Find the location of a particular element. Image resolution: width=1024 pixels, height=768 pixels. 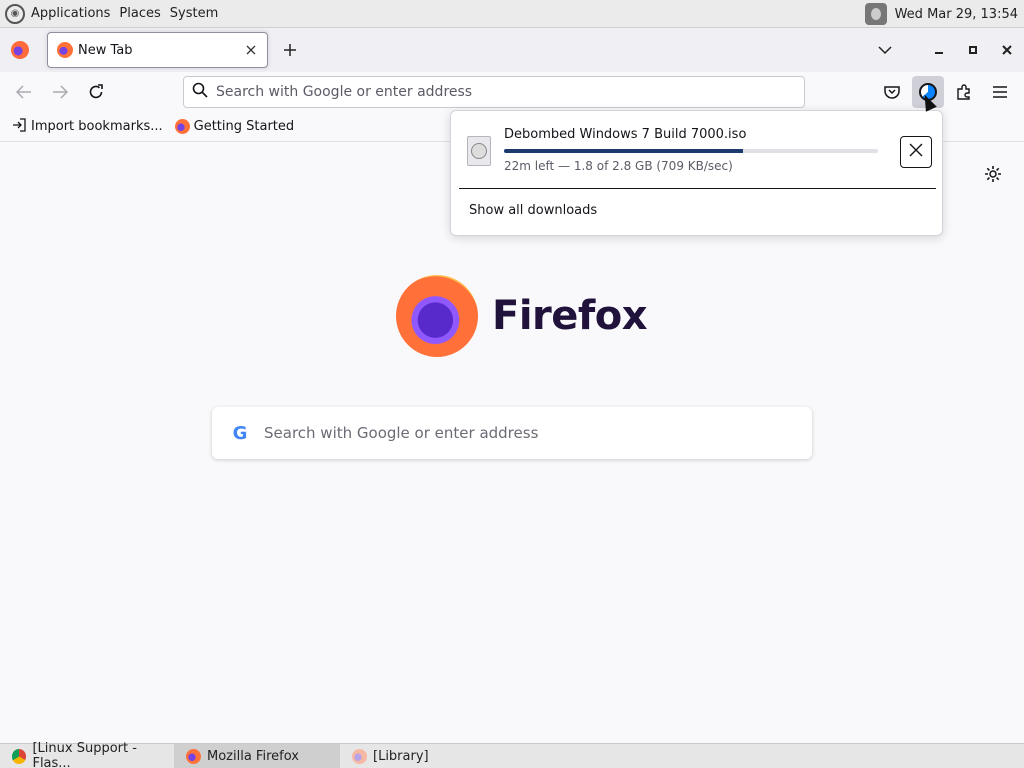

maximize-icon is located at coordinates (973, 50).